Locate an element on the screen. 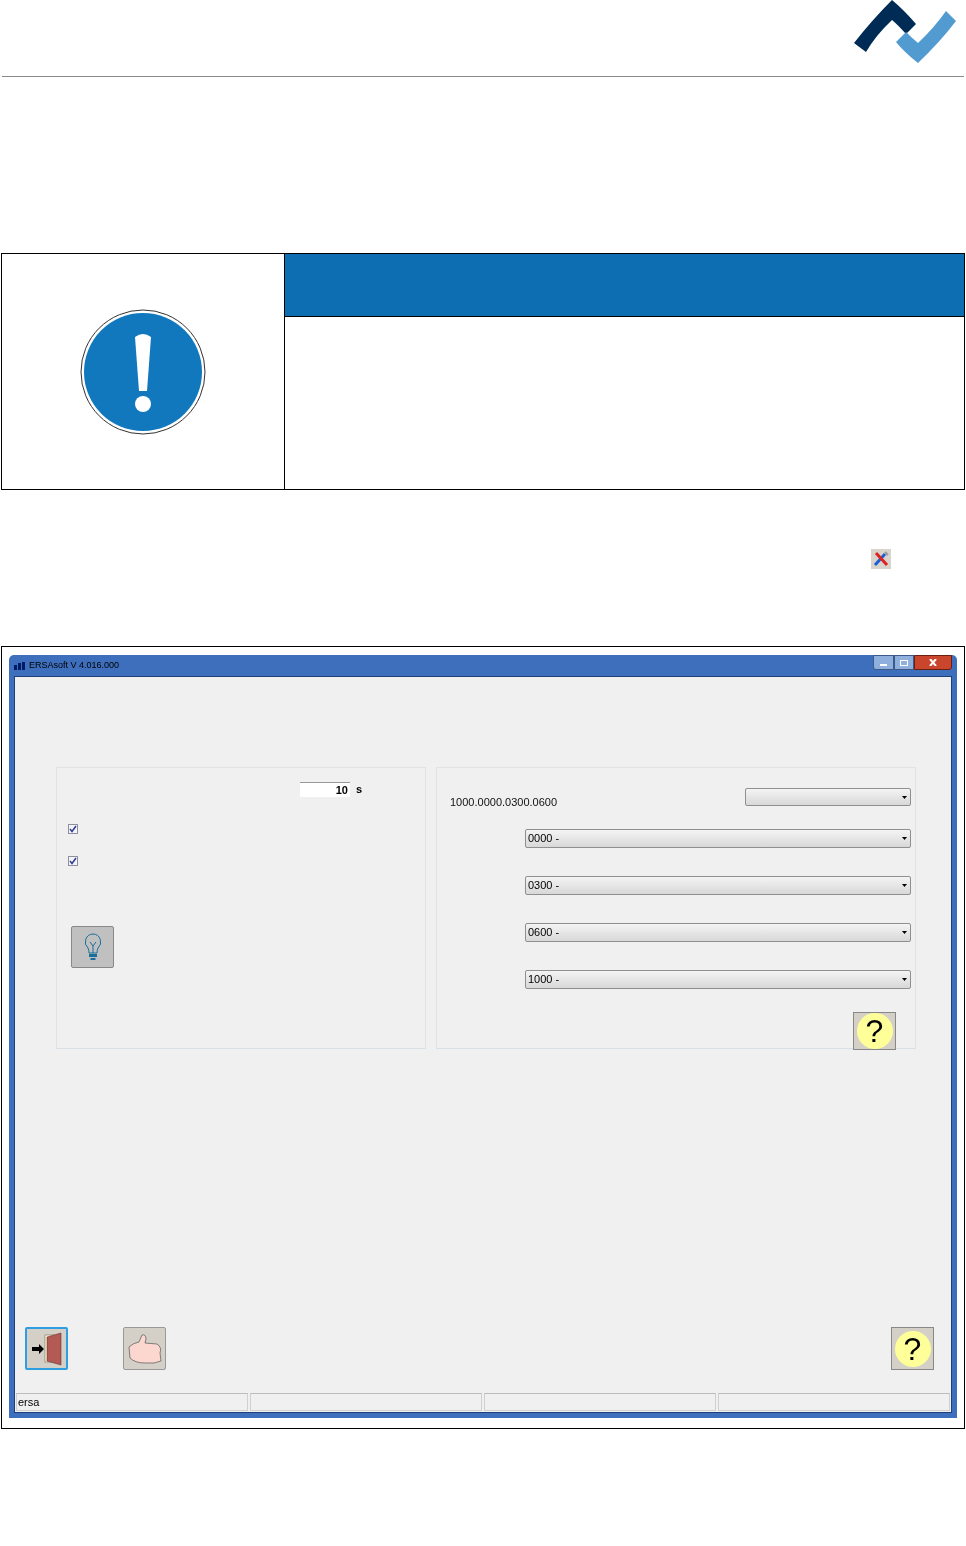 This screenshot has height=1546, width=966. maximize-button is located at coordinates (904, 662).